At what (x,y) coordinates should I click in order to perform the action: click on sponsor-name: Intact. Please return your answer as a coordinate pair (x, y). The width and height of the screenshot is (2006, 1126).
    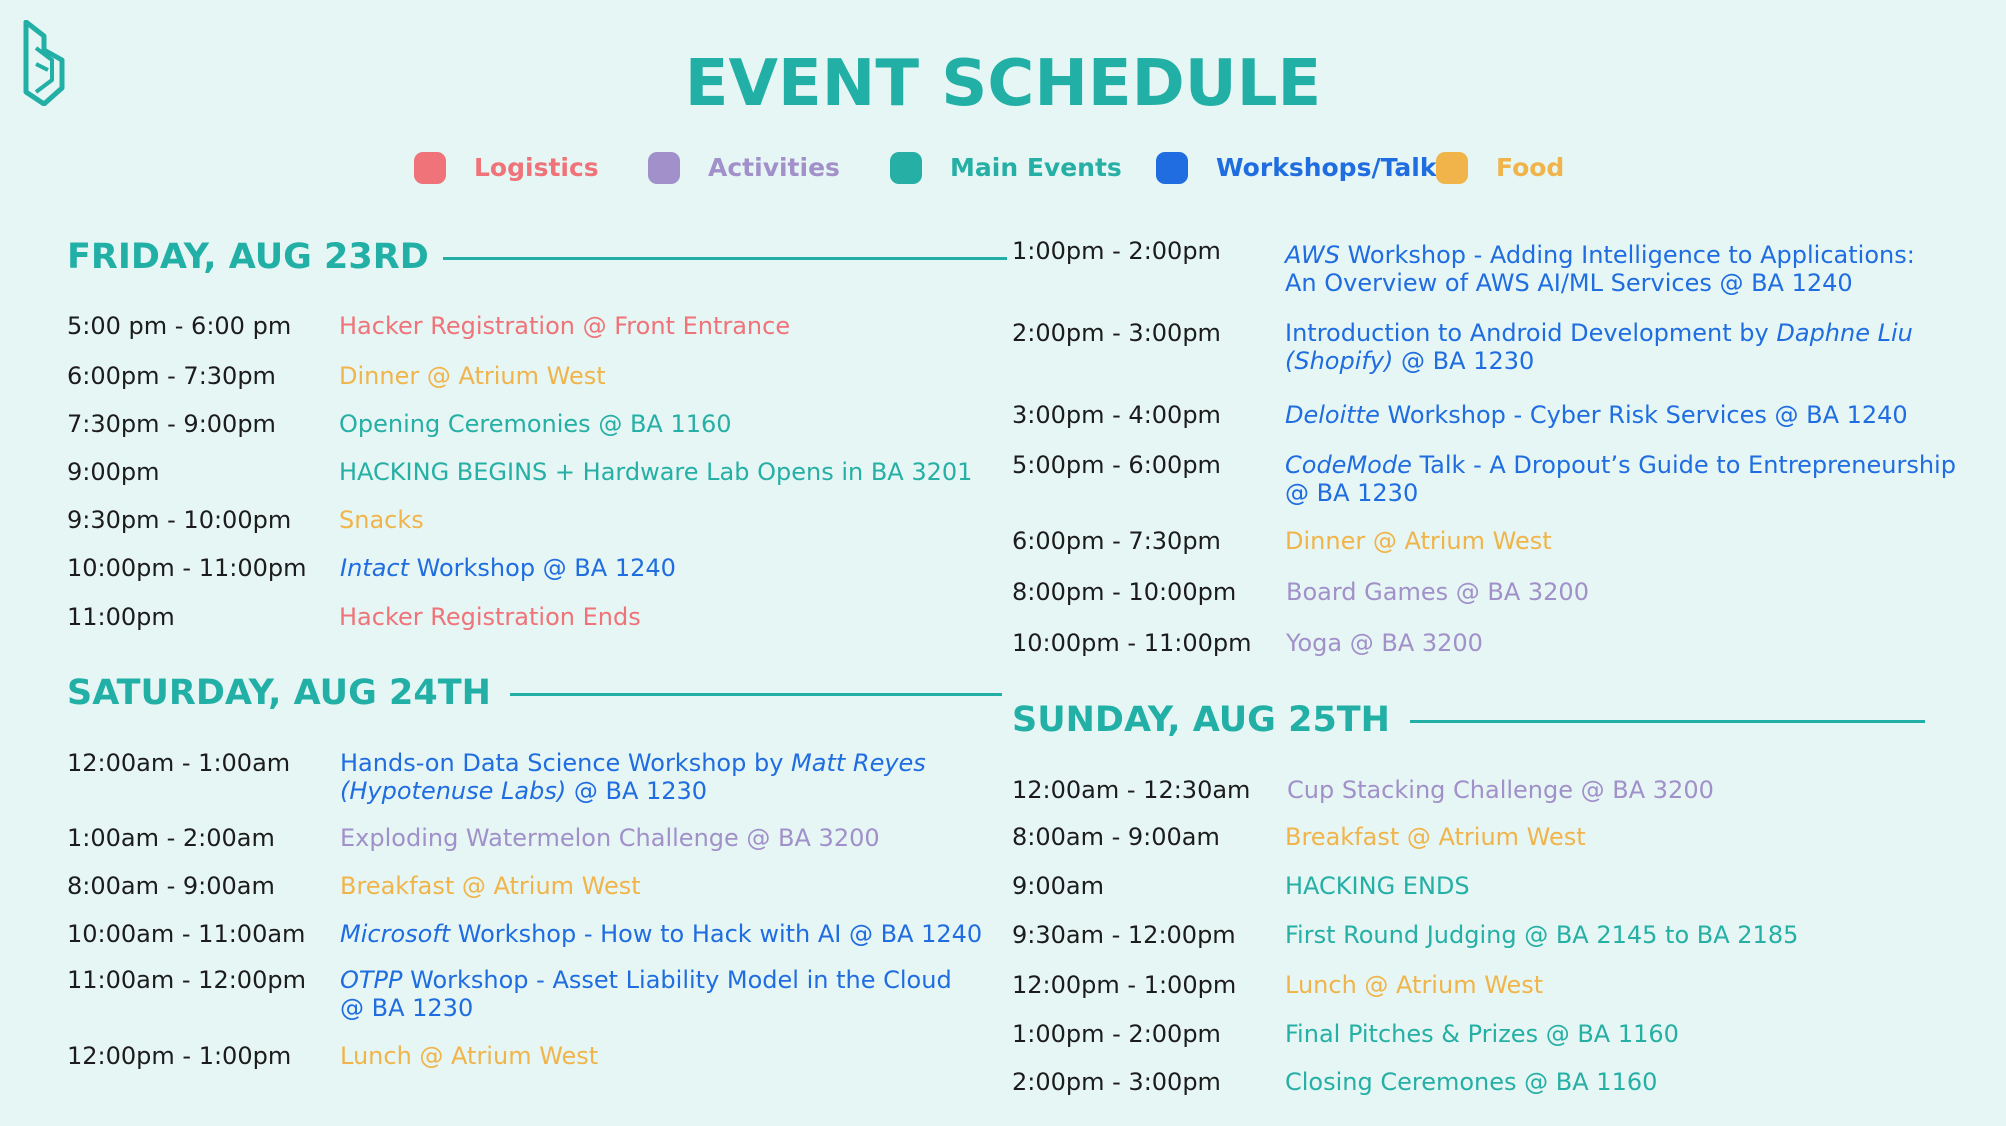
    Looking at the image, I should click on (375, 568).